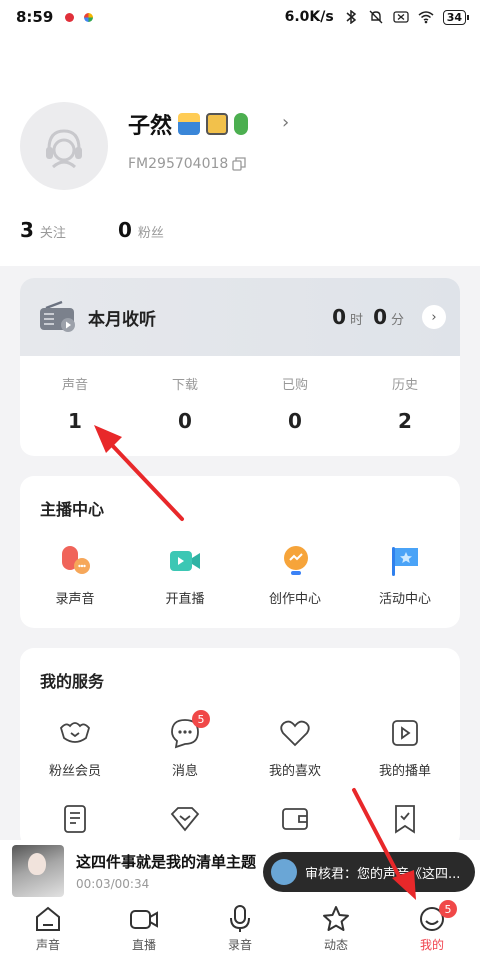  Describe the element at coordinates (426, 17) in the screenshot. I see `wifi-icon` at that location.